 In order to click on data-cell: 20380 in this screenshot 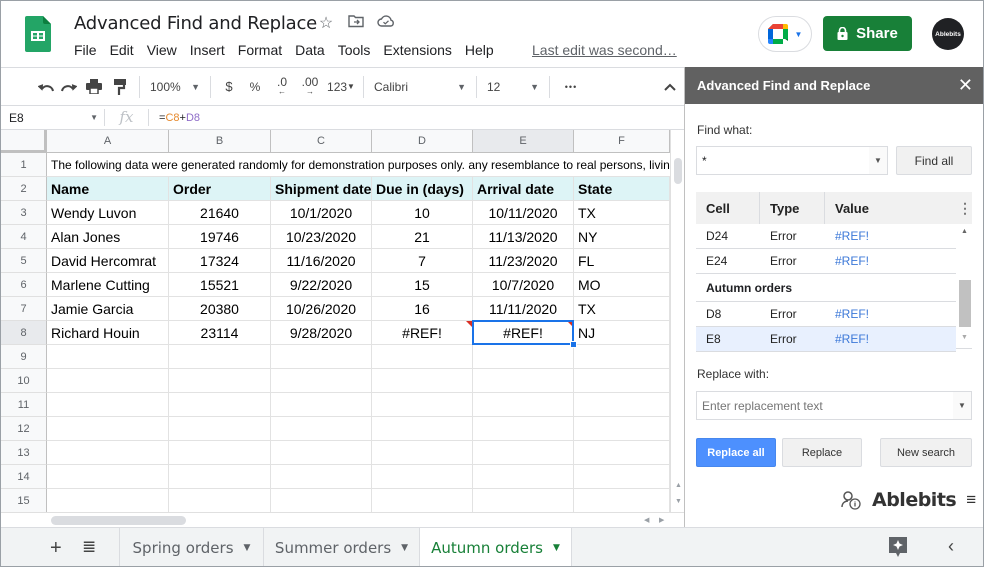, I will do `click(220, 309)`.